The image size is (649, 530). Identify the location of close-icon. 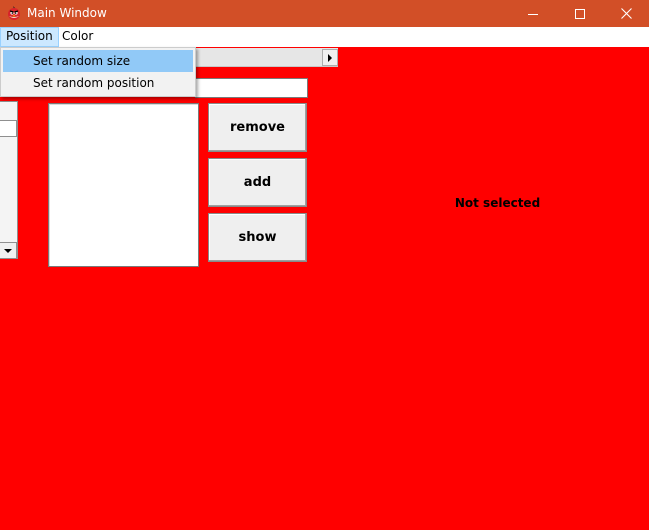
(626, 13).